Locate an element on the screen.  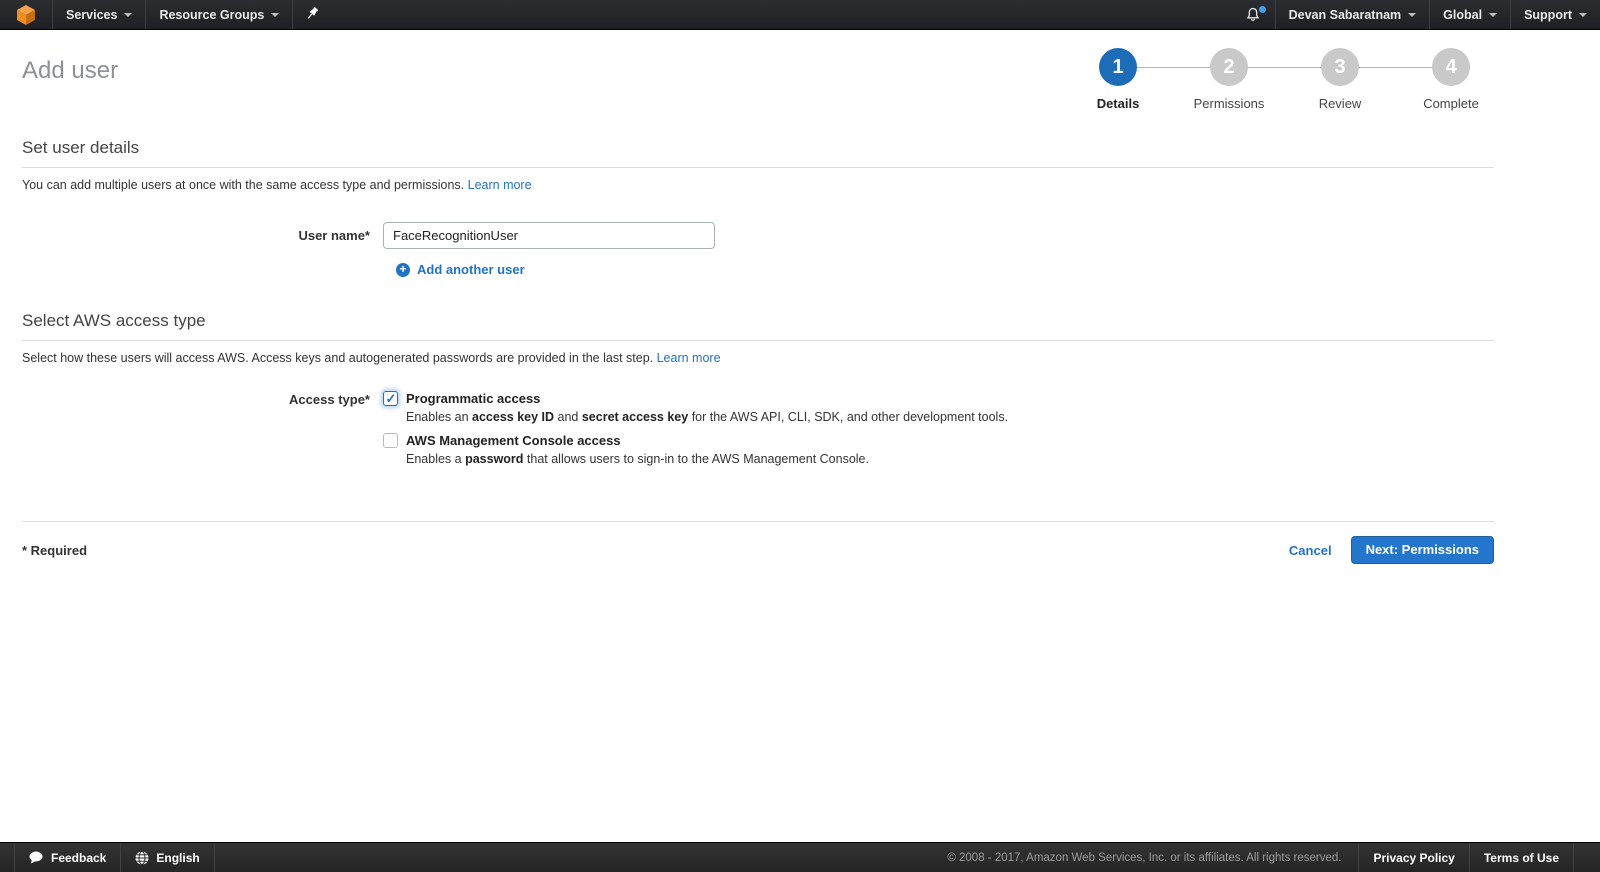
support-menu: Support is located at coordinates (1555, 14).